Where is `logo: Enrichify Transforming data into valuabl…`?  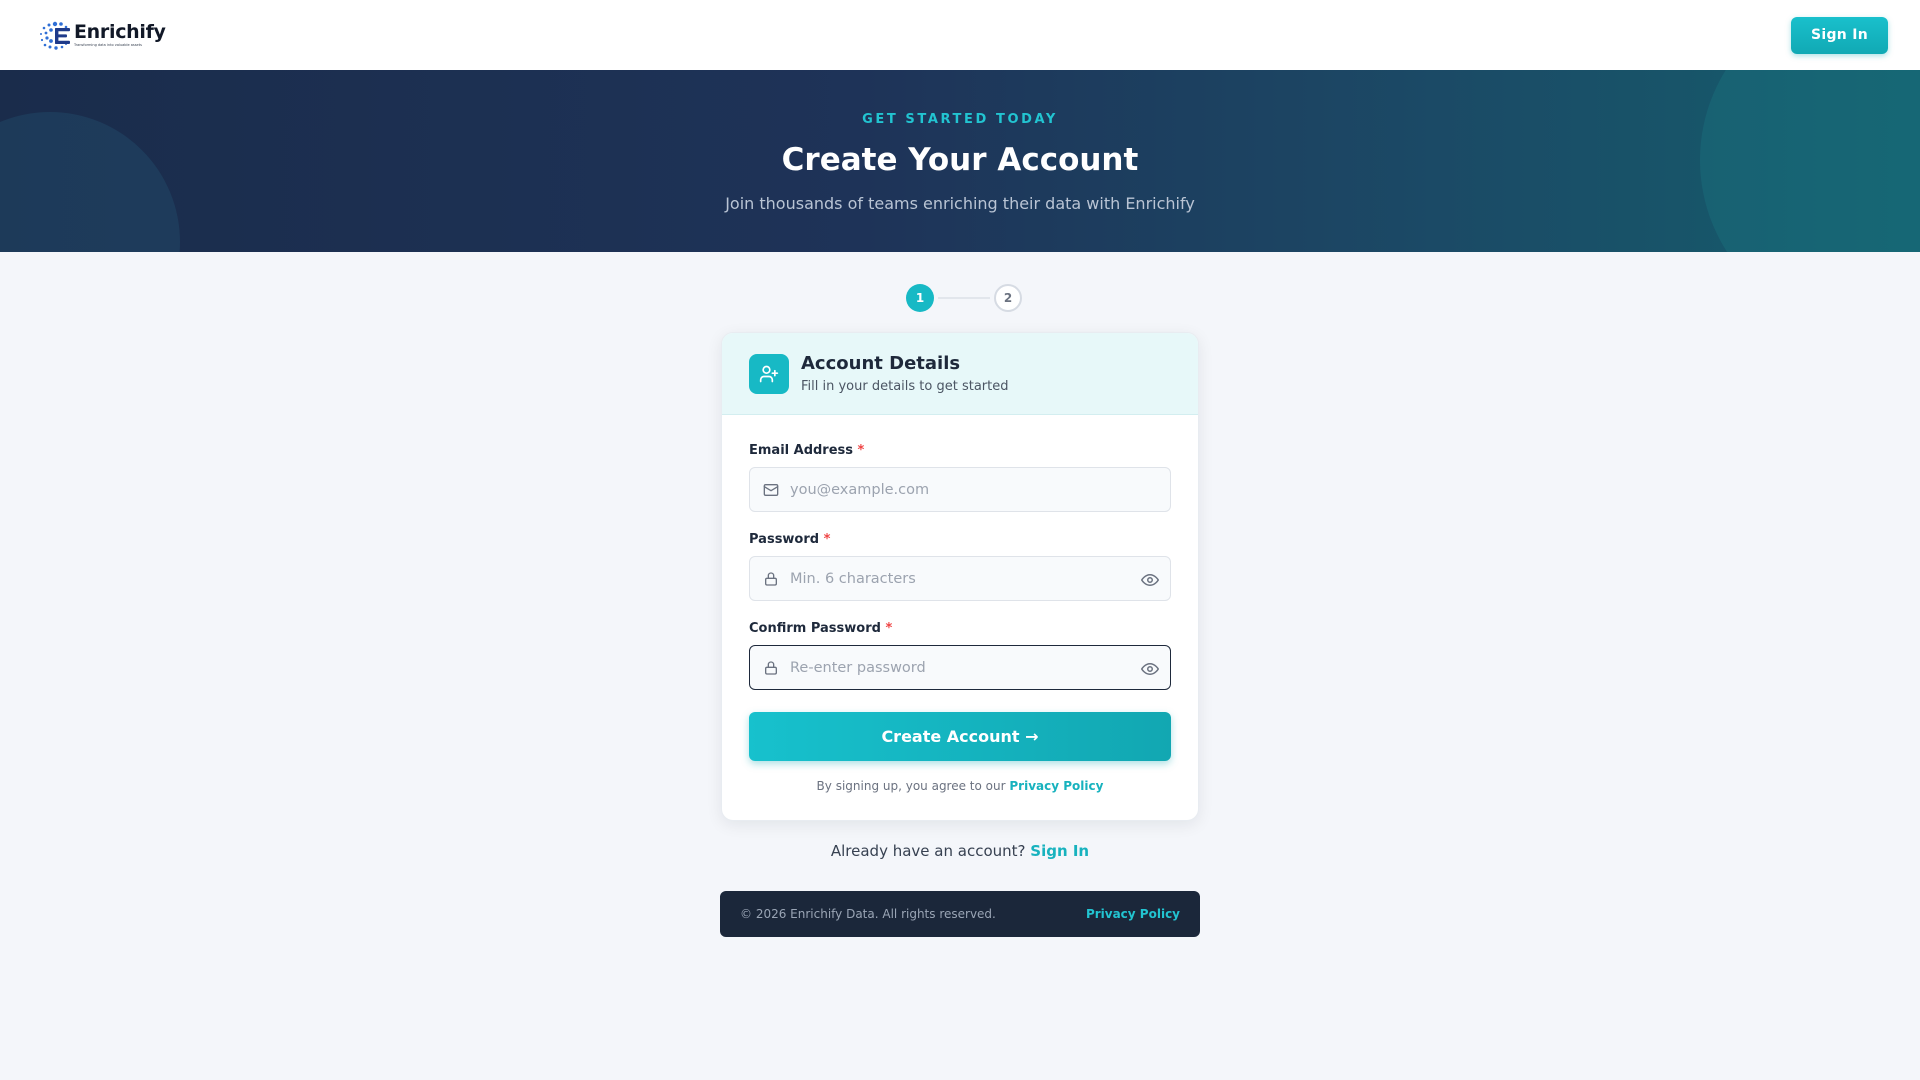 logo: Enrichify Transforming data into valuabl… is located at coordinates (102, 35).